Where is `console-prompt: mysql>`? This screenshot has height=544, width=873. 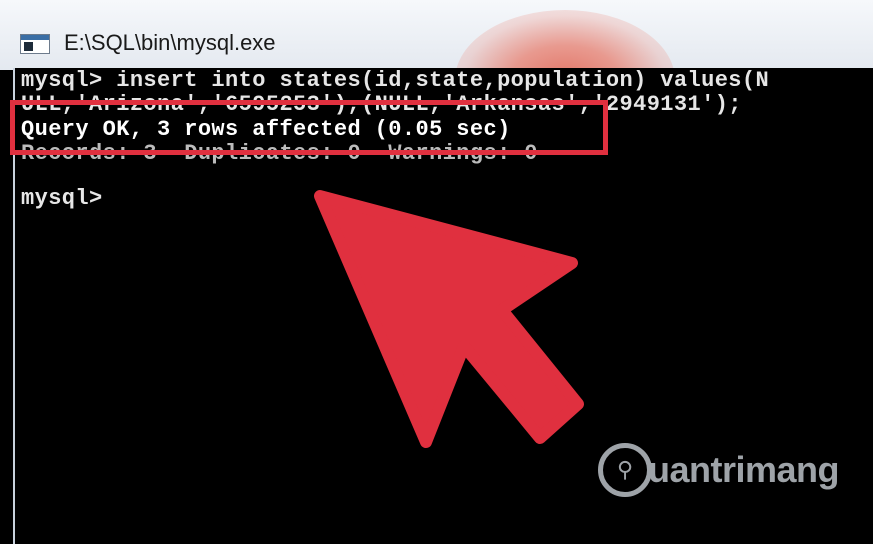 console-prompt: mysql> is located at coordinates (62, 198).